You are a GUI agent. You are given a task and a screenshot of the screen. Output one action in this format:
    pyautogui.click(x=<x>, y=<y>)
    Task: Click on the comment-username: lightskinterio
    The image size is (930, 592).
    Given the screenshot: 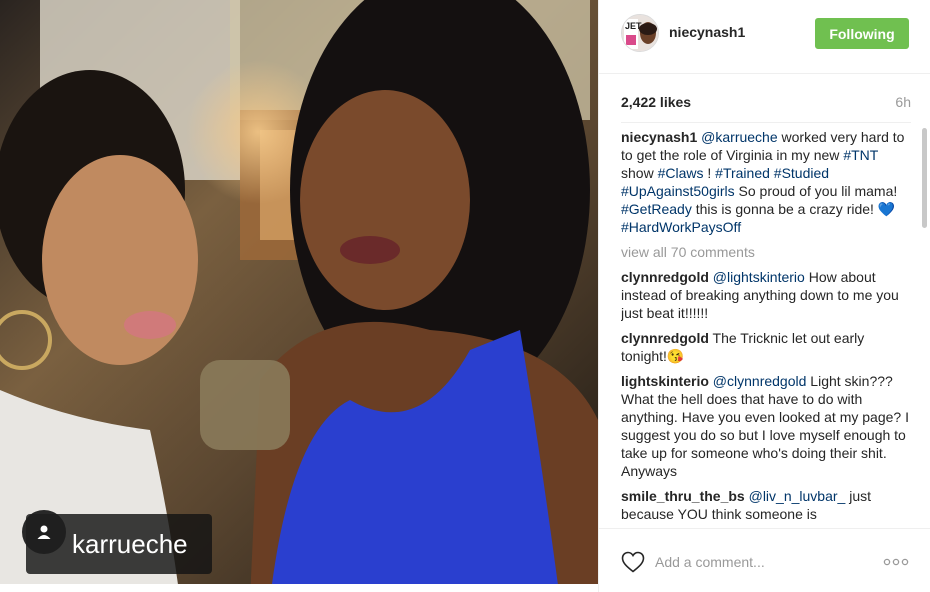 What is the action you would take?
    pyautogui.click(x=665, y=381)
    